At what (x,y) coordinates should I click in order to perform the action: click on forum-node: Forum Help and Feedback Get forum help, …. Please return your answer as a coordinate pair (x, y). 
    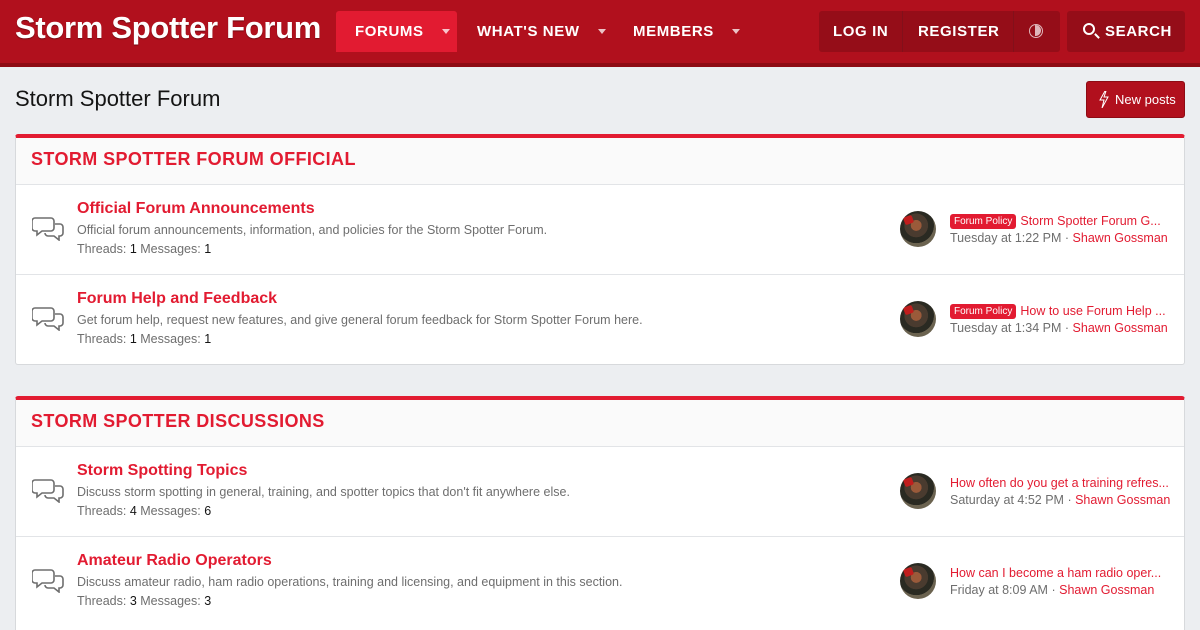
    Looking at the image, I should click on (600, 320).